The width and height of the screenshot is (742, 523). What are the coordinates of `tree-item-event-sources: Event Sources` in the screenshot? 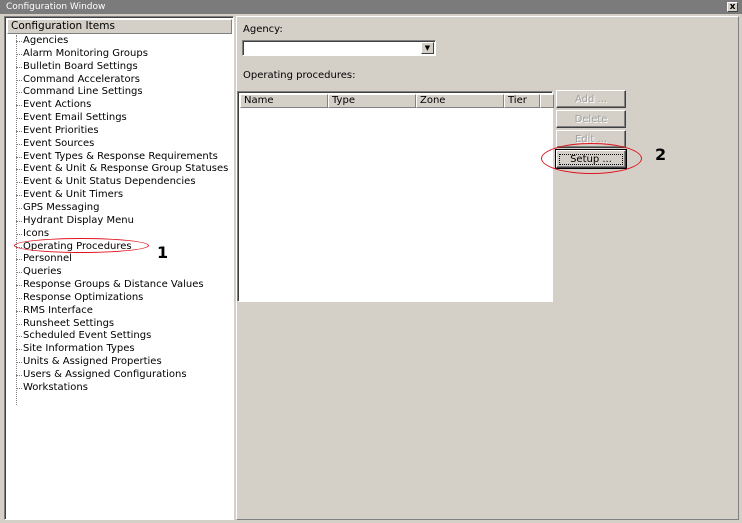 It's located at (120, 144).